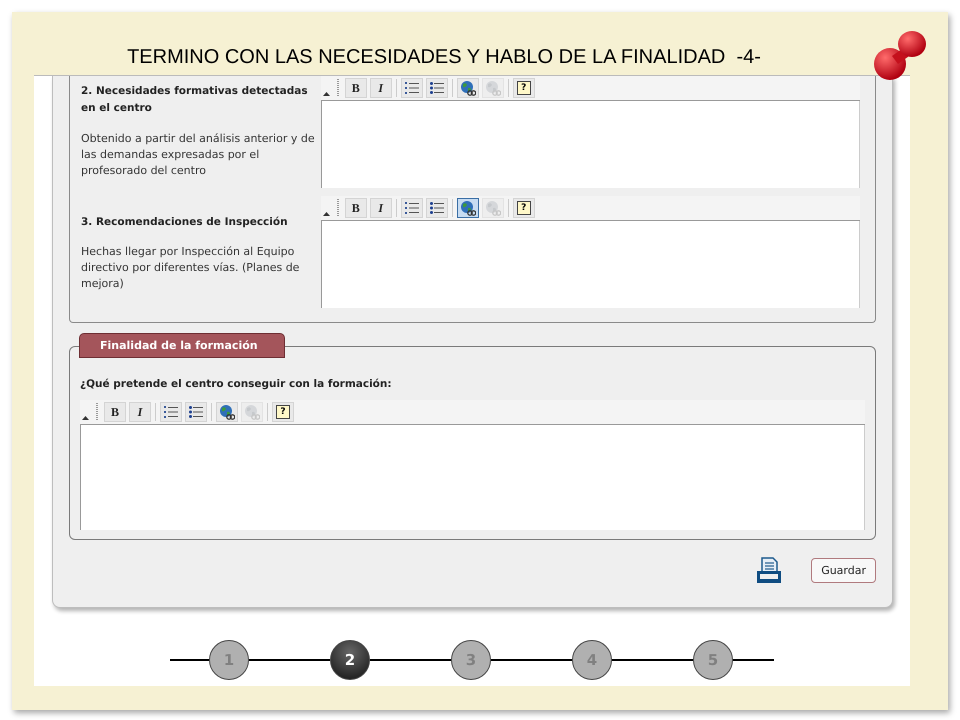  Describe the element at coordinates (444, 57) in the screenshot. I see `slide-title: TERMINO CON LAS NECESIDADES Y HABLO DE LA FINALIDAD -4-` at that location.